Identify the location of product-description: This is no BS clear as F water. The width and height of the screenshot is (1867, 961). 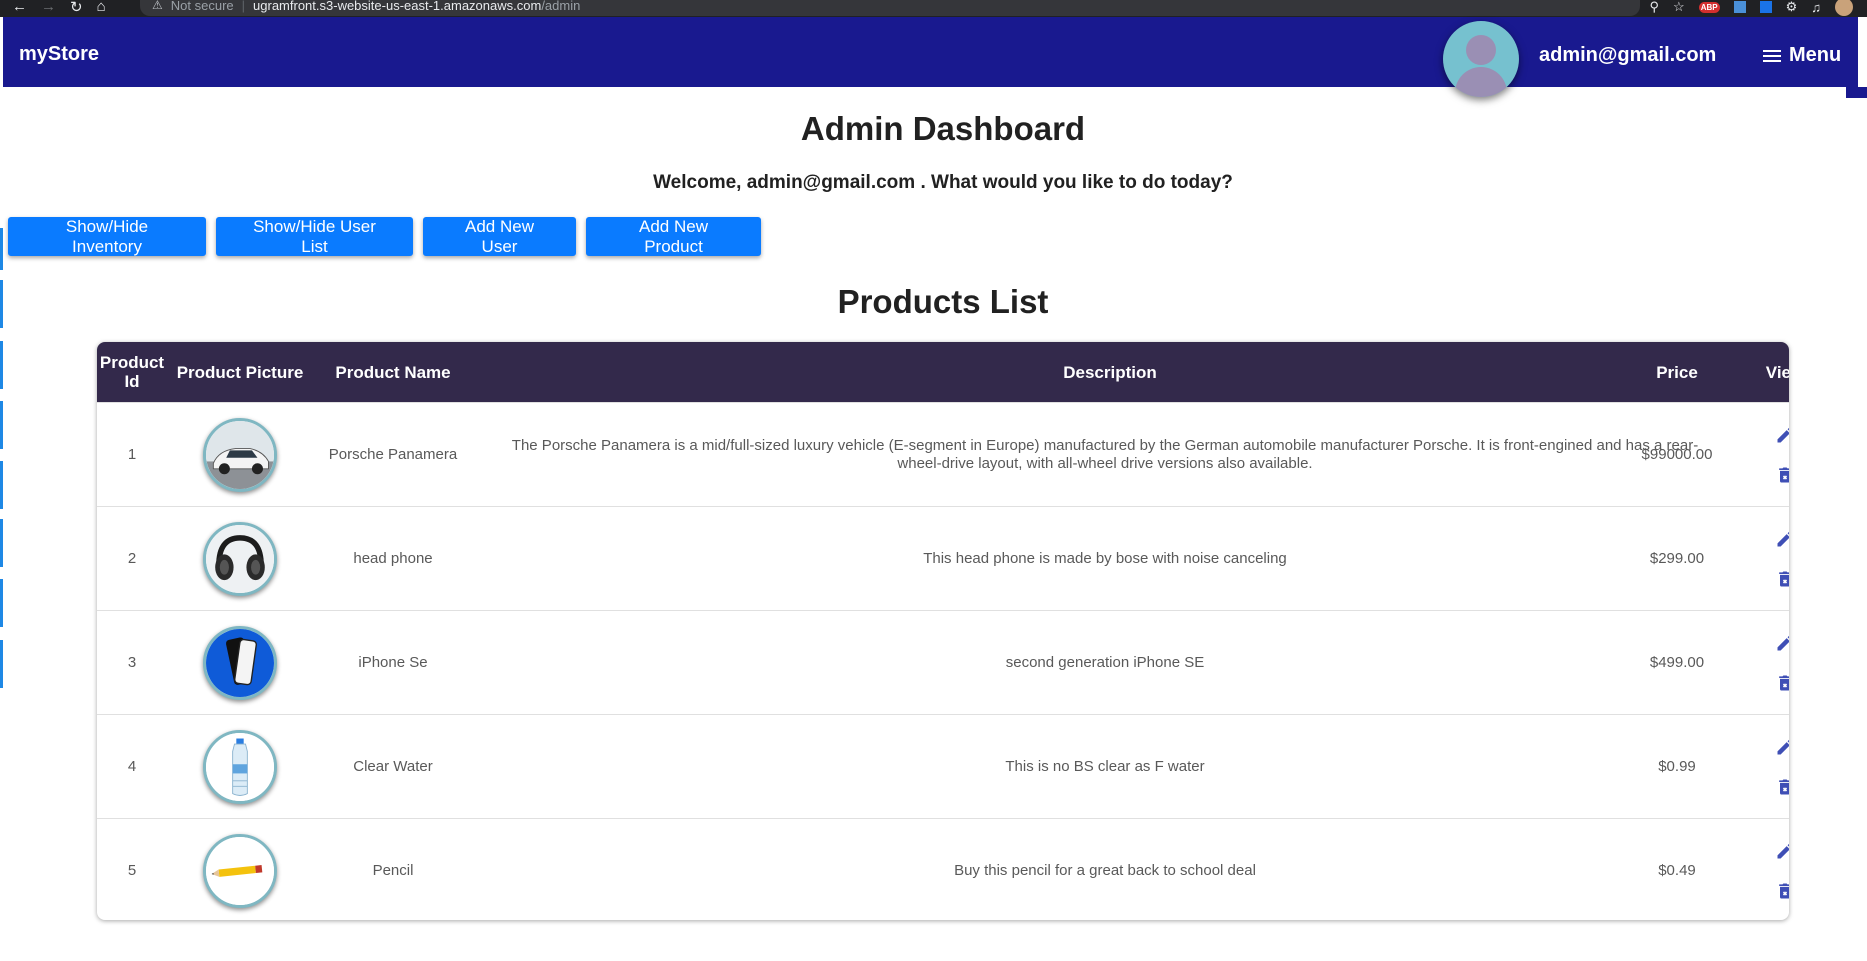
(1105, 766).